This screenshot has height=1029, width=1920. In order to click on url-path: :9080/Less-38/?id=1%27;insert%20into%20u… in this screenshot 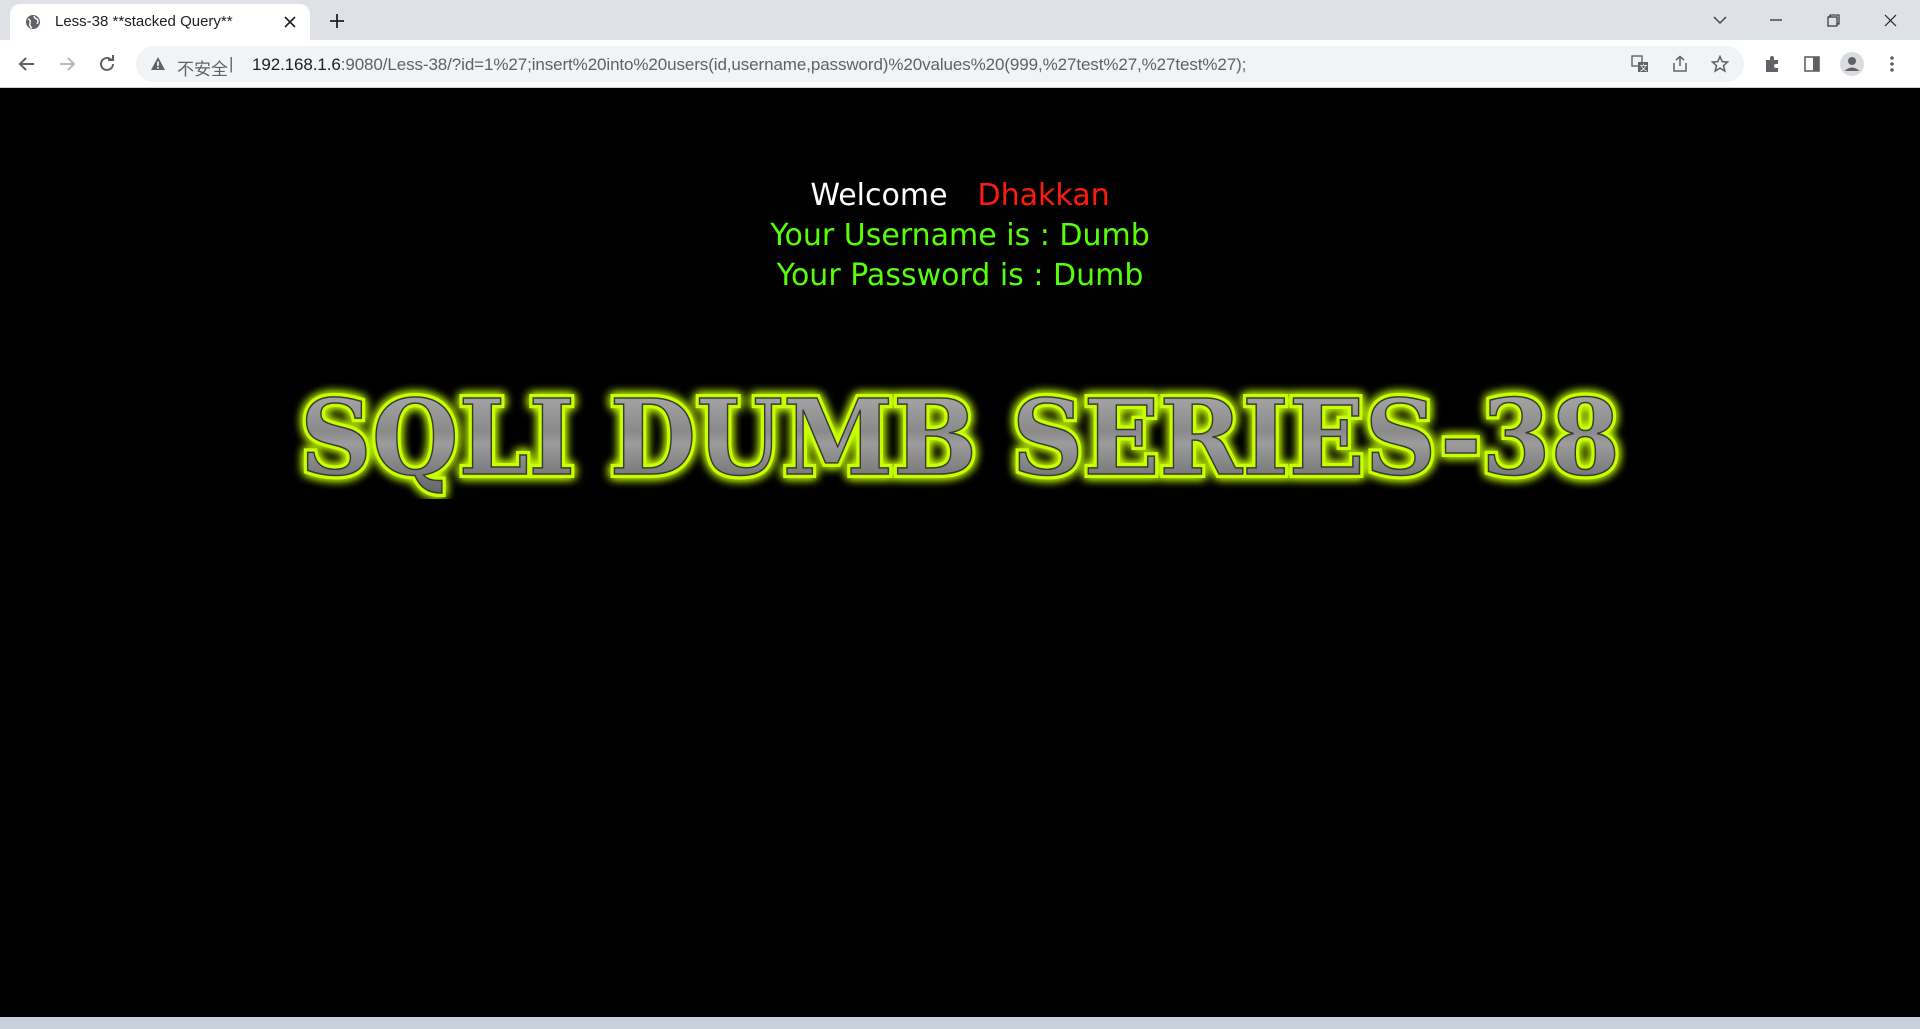, I will do `click(793, 64)`.